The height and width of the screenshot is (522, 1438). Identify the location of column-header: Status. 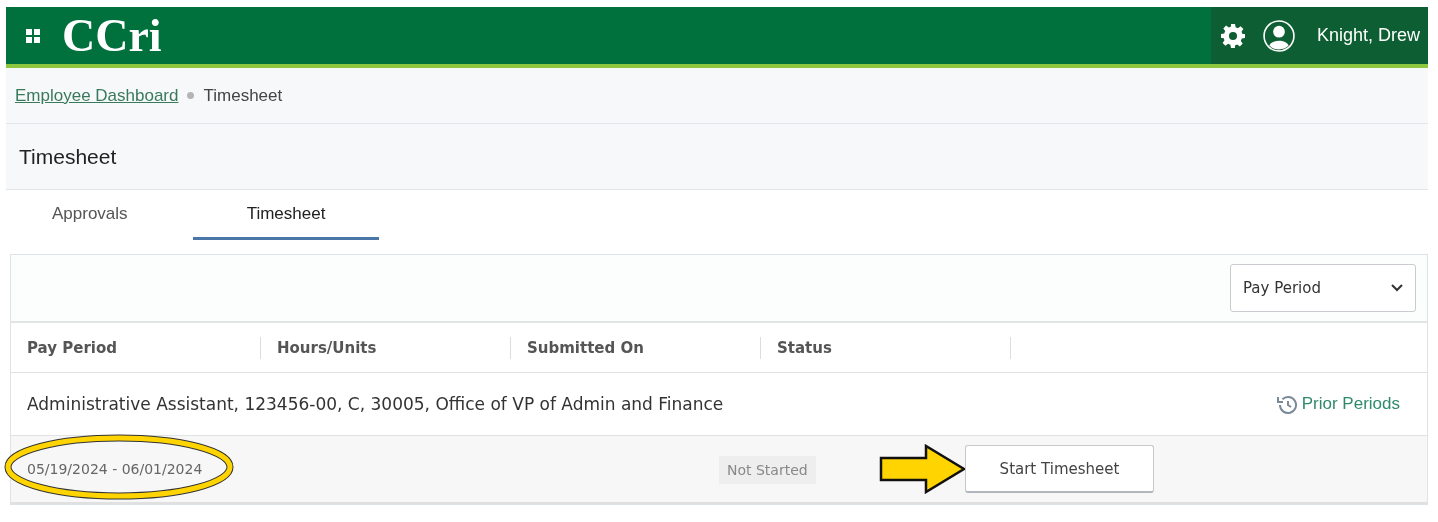
(886, 347).